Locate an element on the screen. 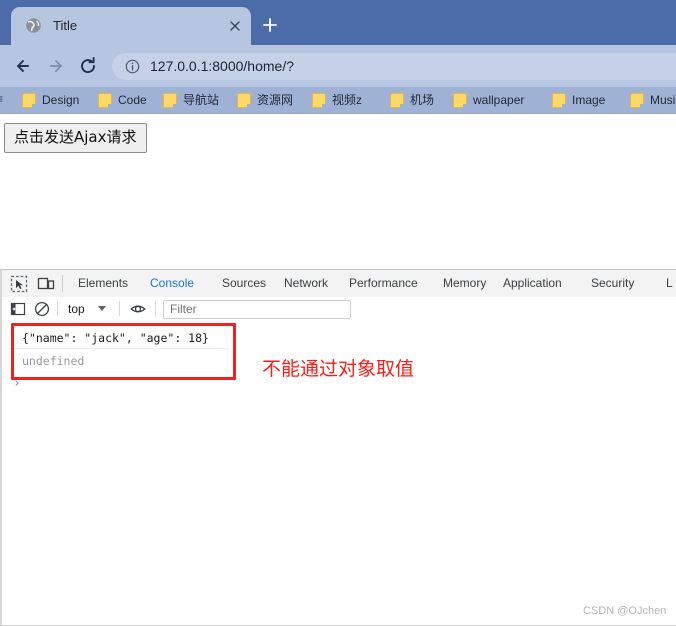  console-prompt-caret-icon: › is located at coordinates (17, 384).